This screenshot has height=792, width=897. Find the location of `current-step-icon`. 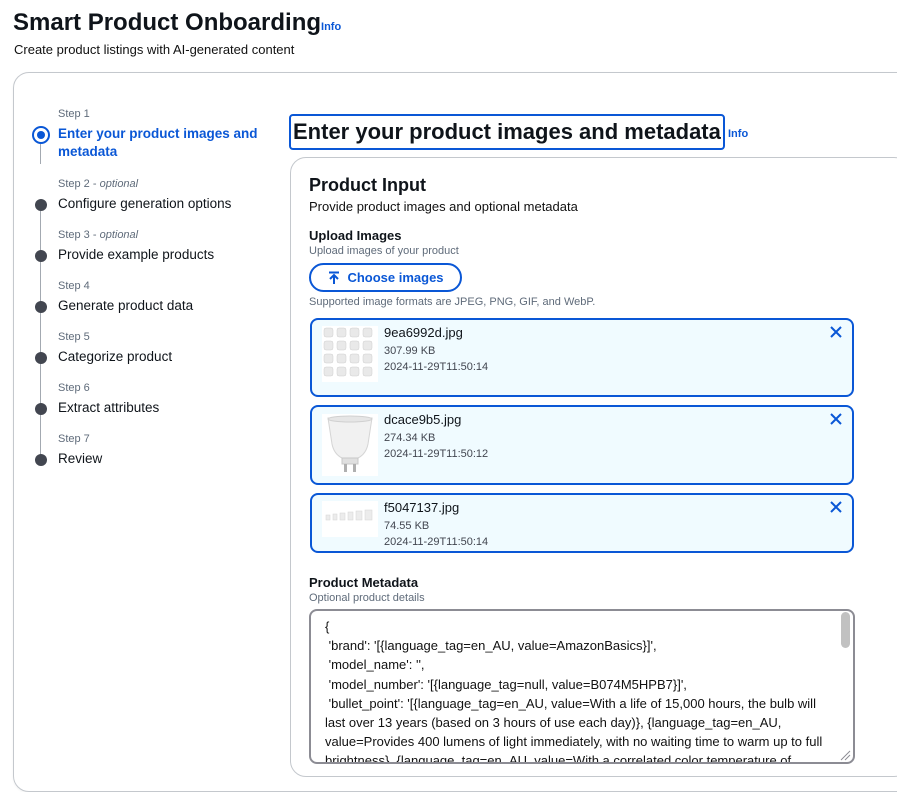

current-step-icon is located at coordinates (41, 135).